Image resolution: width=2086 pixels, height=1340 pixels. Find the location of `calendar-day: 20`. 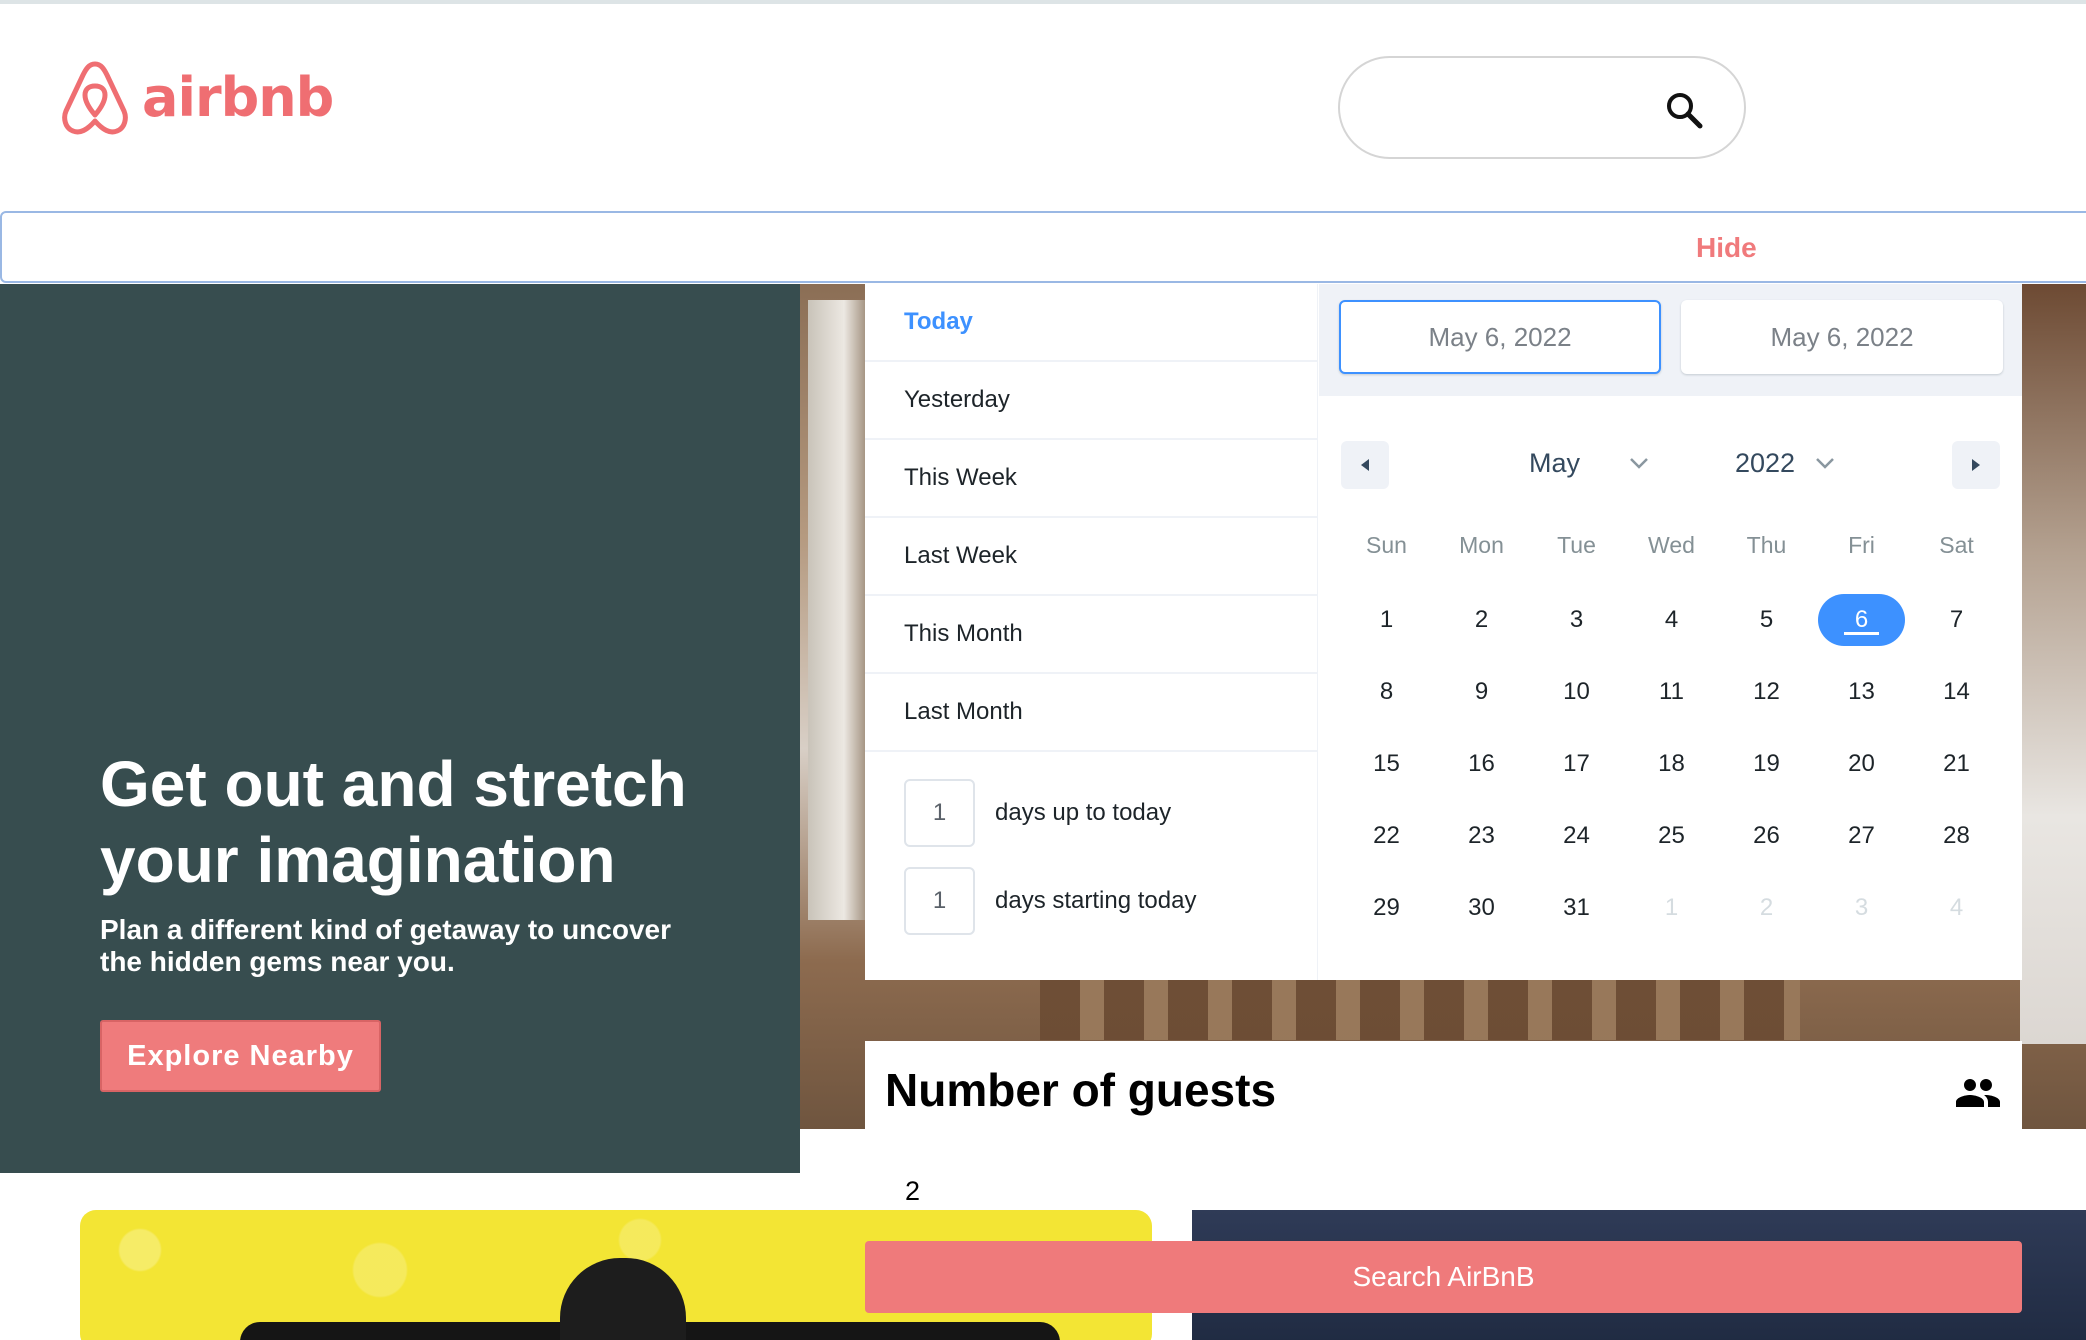

calendar-day: 20 is located at coordinates (1861, 764).